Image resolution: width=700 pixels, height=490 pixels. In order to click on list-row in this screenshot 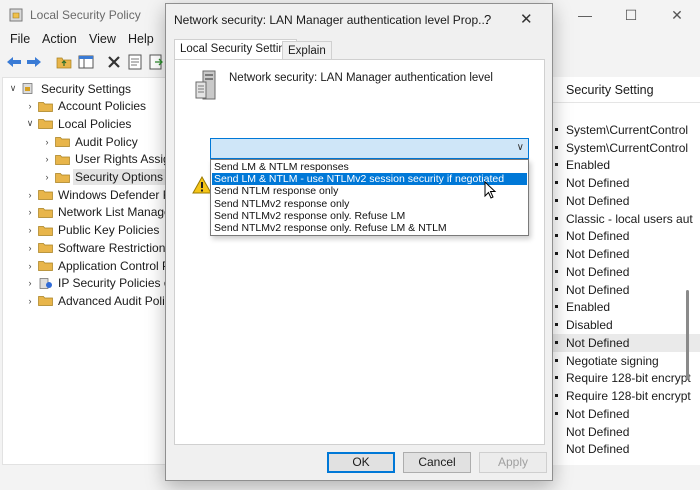, I will do `click(626, 112)`.